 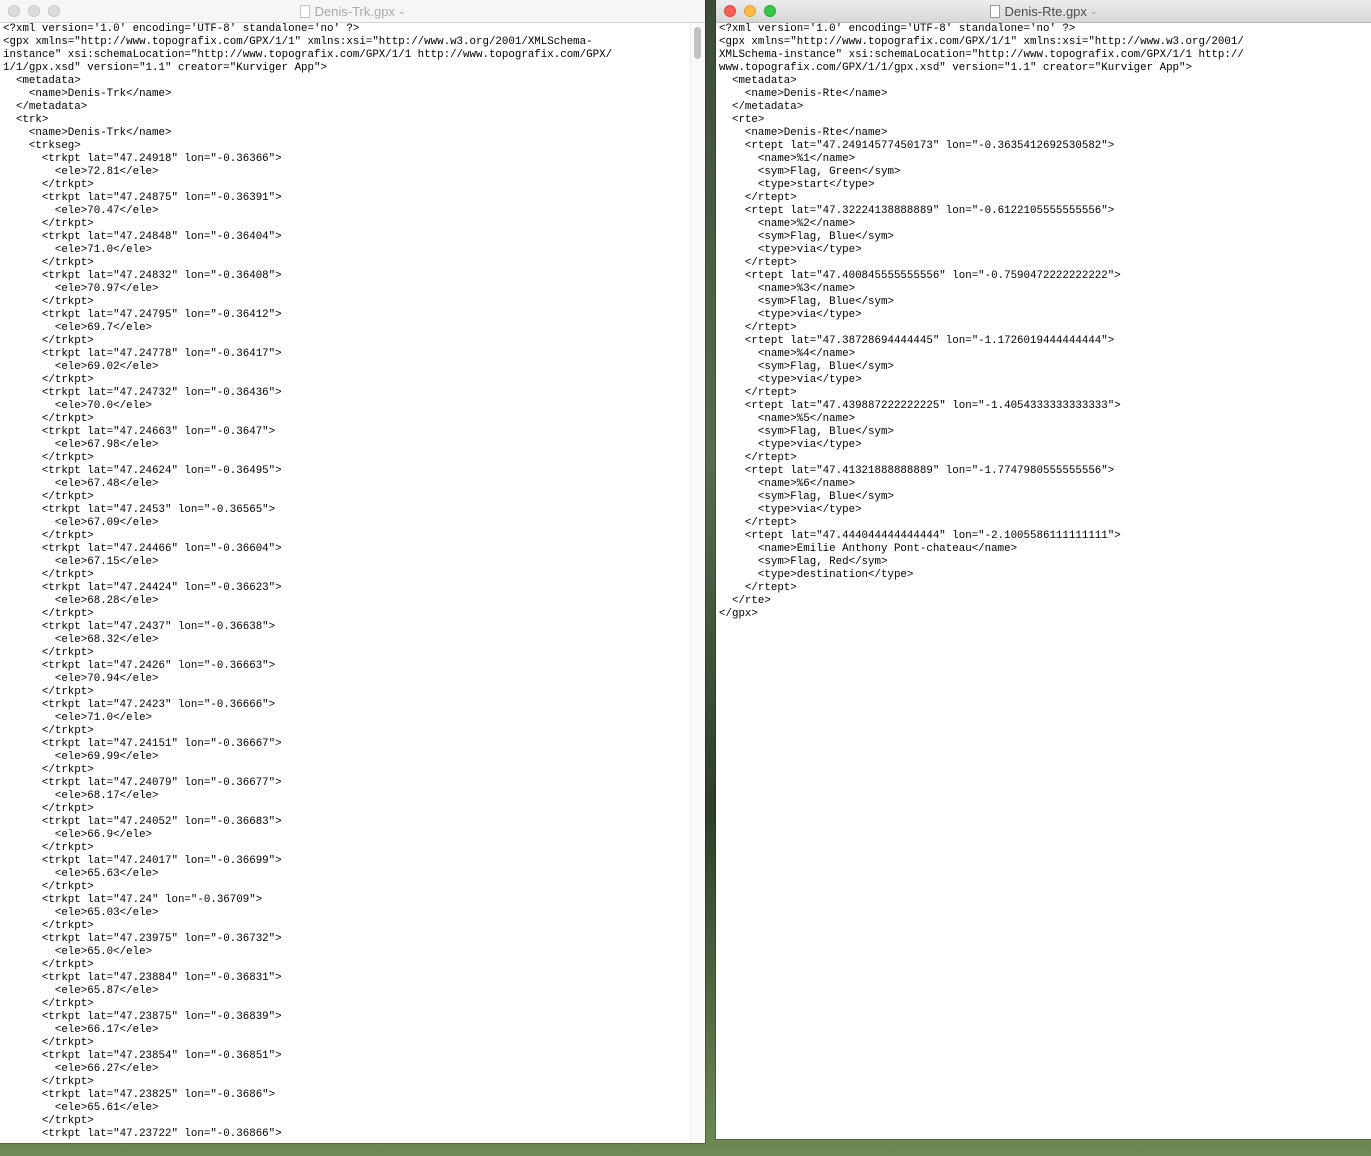 What do you see at coordinates (1045, 224) in the screenshot?
I see `code-line: <name>%2</name>` at bounding box center [1045, 224].